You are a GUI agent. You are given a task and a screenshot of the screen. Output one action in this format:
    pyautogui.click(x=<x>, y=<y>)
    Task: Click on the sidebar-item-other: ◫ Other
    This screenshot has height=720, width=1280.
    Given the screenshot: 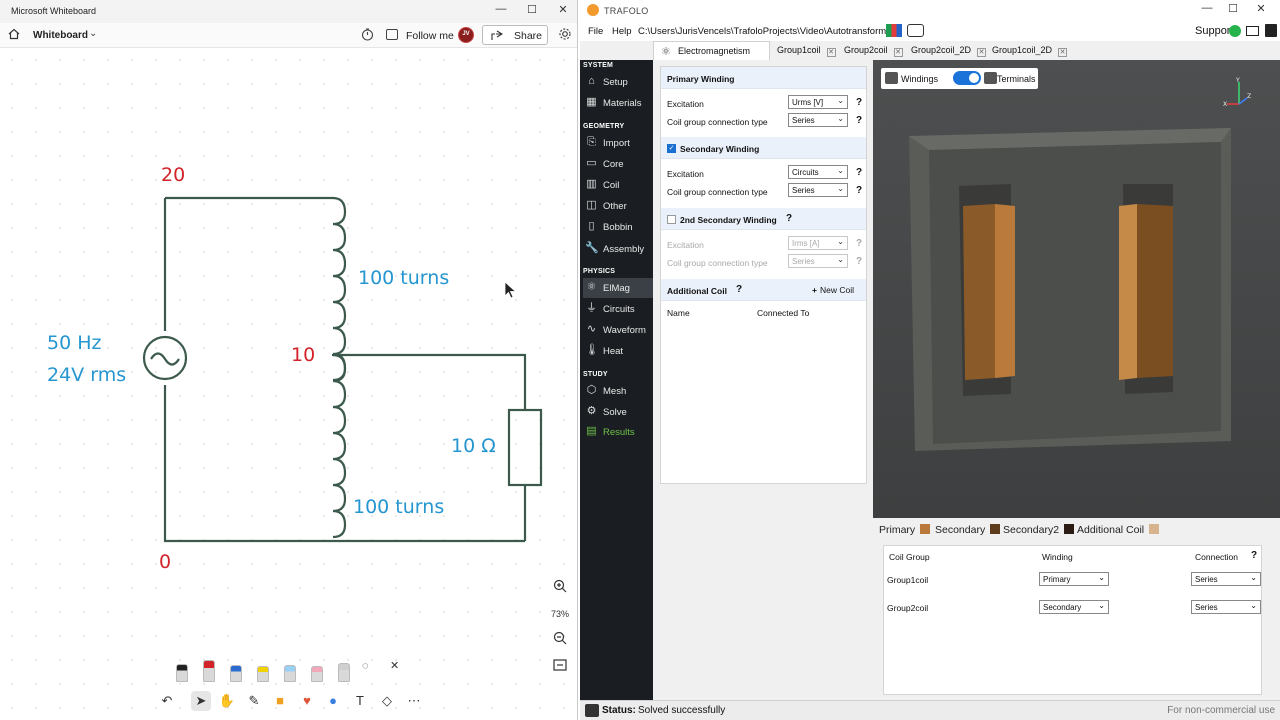 What is the action you would take?
    pyautogui.click(x=618, y=206)
    